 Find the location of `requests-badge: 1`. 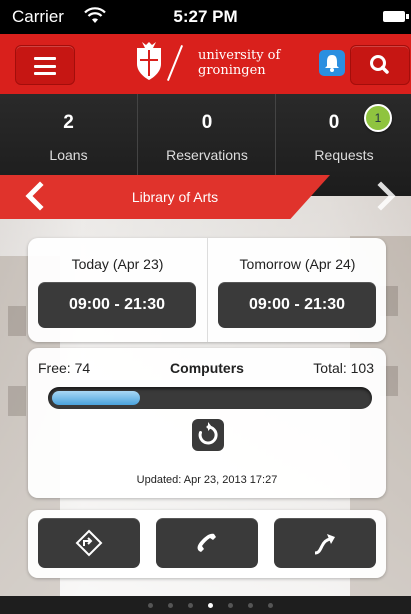

requests-badge: 1 is located at coordinates (378, 118).